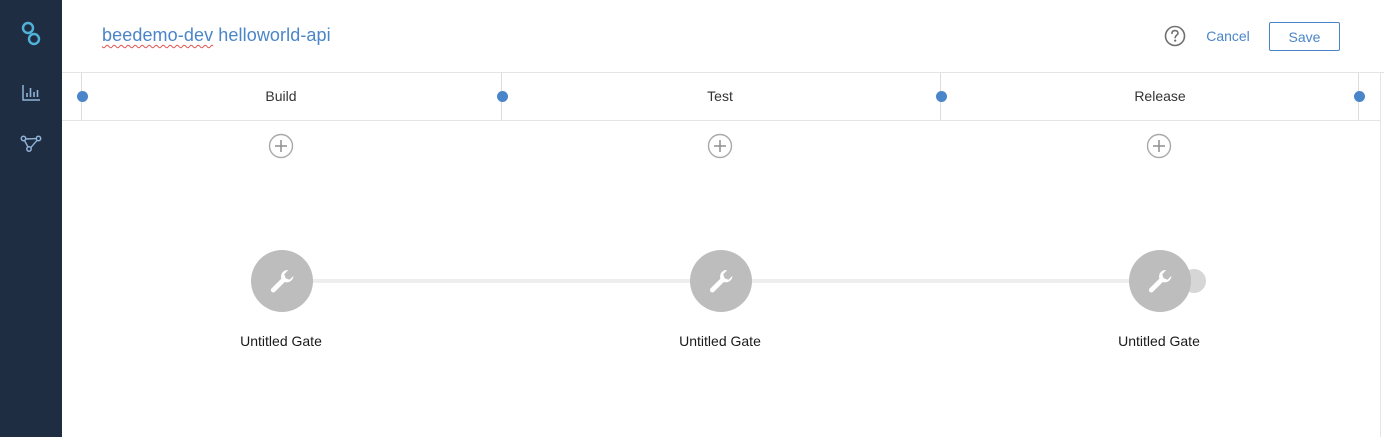 This screenshot has width=1384, height=437. I want to click on add-gate-button-test, so click(720, 146).